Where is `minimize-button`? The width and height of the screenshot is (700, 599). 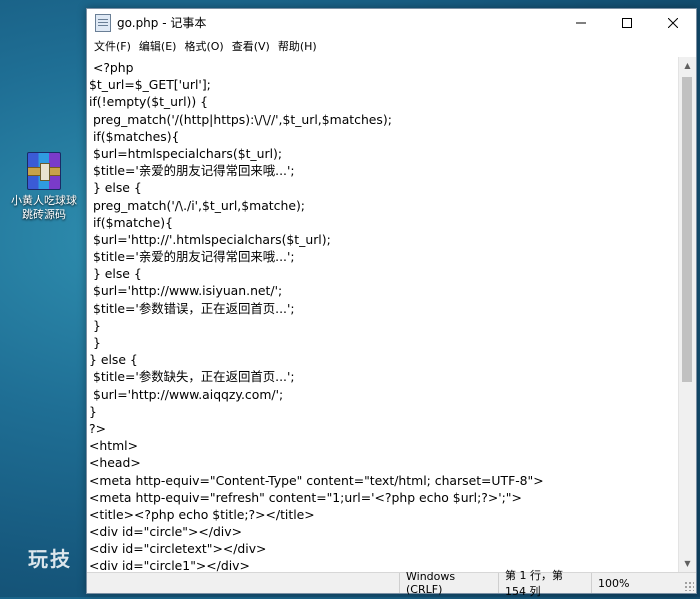
minimize-button is located at coordinates (581, 22).